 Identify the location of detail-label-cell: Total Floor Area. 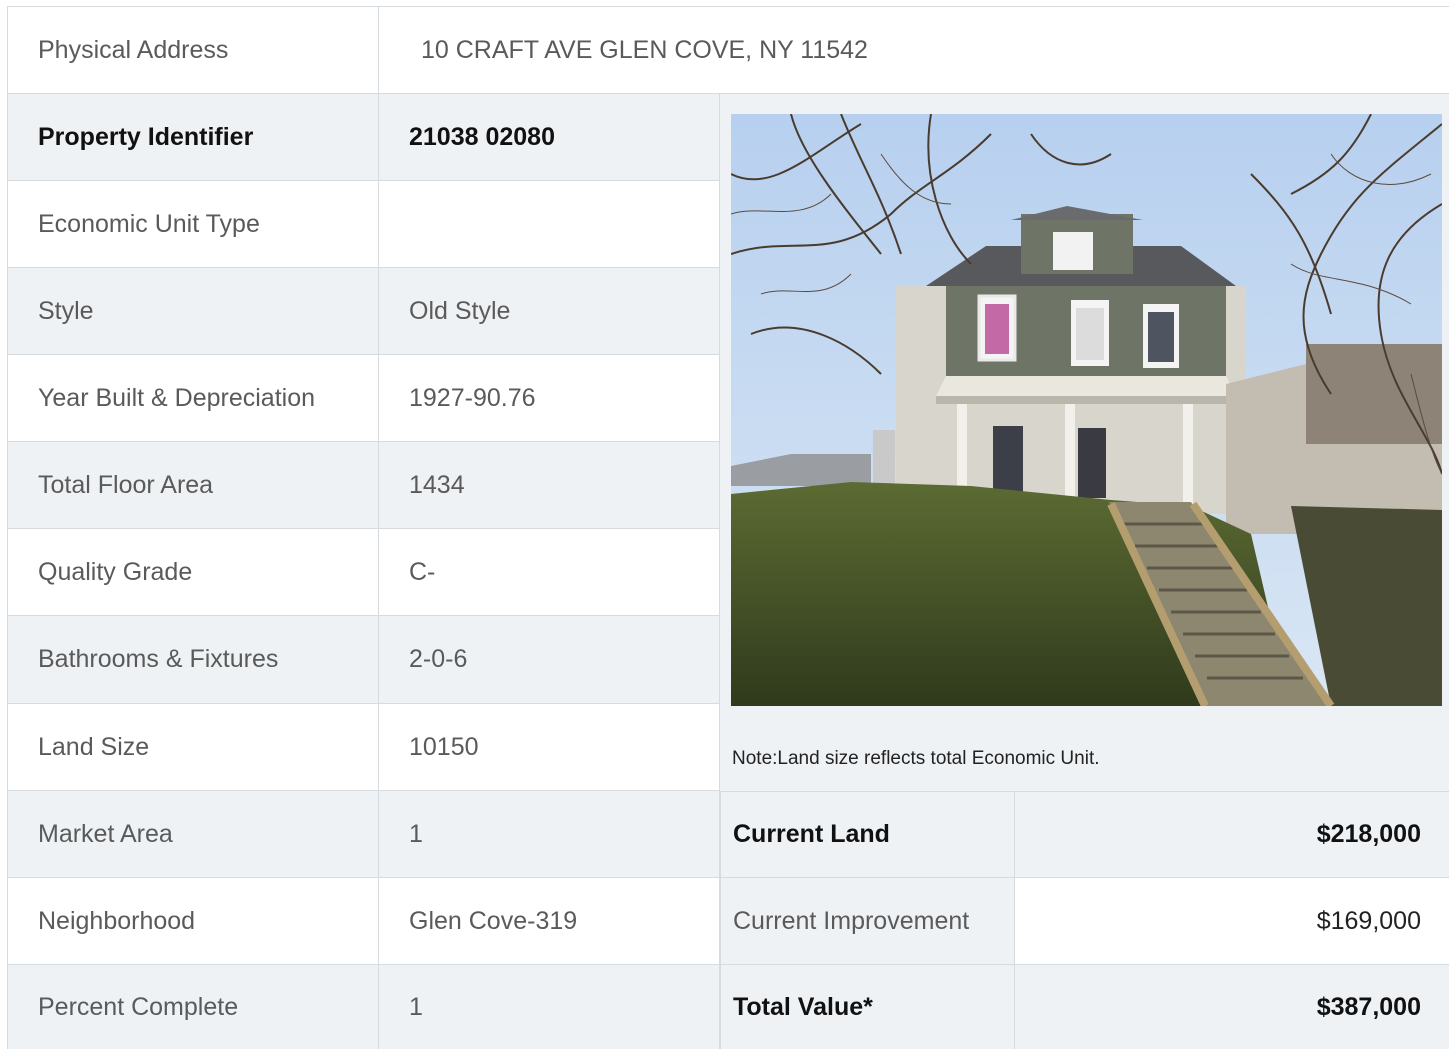
(192, 485).